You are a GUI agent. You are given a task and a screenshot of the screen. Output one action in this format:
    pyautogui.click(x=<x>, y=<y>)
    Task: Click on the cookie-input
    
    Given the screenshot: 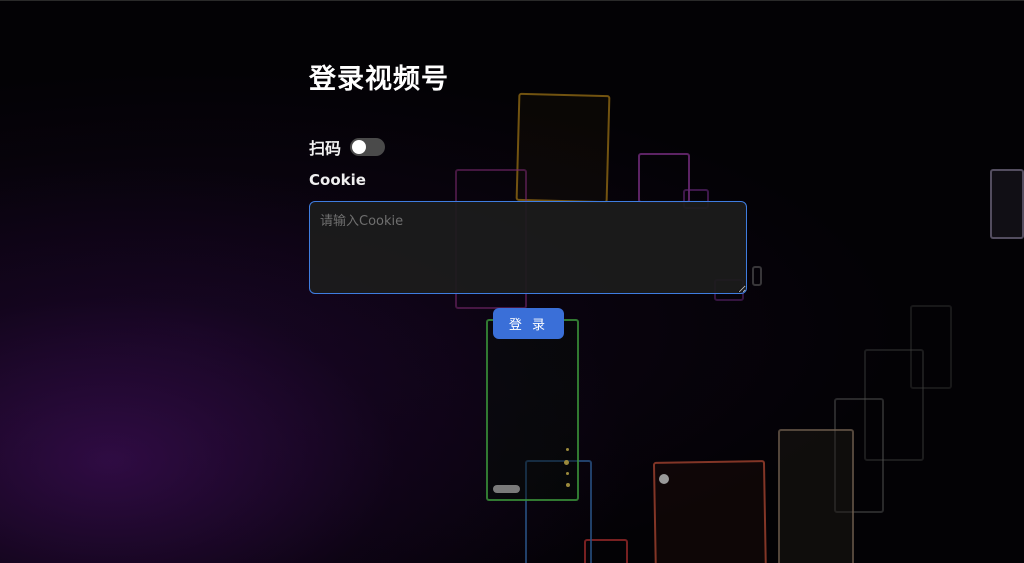 What is the action you would take?
    pyautogui.click(x=528, y=247)
    